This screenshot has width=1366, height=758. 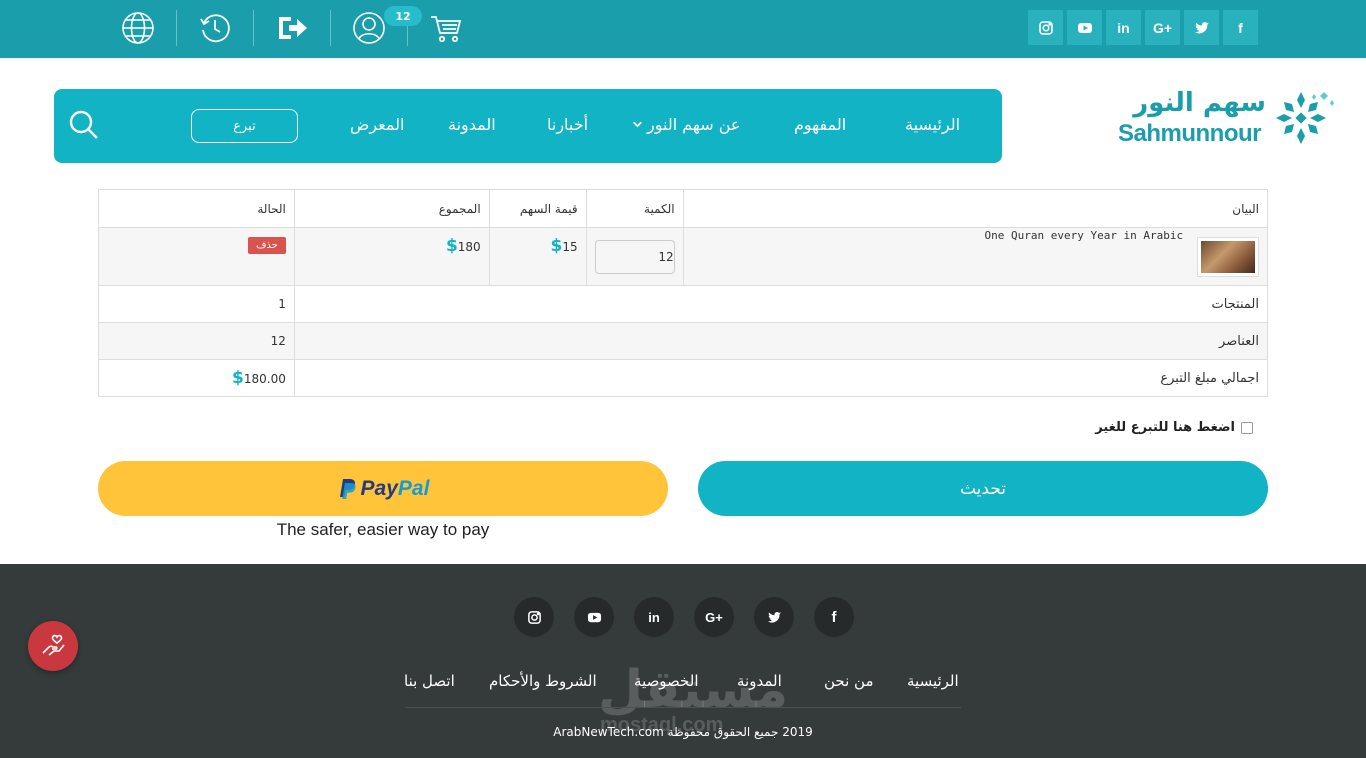 I want to click on nav-item-concept: المفهوم, so click(x=820, y=124).